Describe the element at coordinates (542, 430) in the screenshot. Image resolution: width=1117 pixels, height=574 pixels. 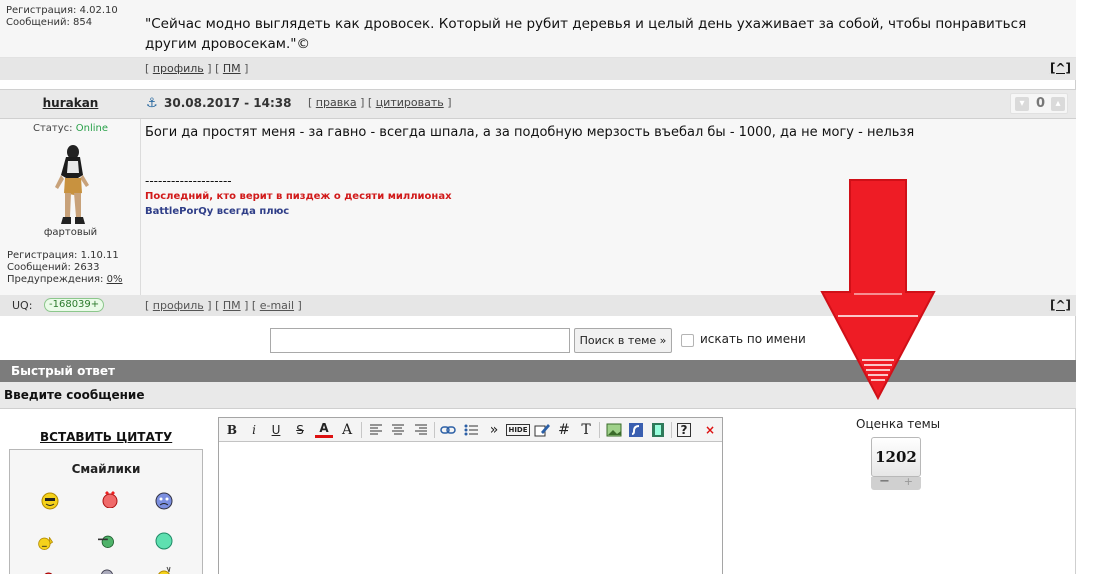
I see `edit-icon` at that location.